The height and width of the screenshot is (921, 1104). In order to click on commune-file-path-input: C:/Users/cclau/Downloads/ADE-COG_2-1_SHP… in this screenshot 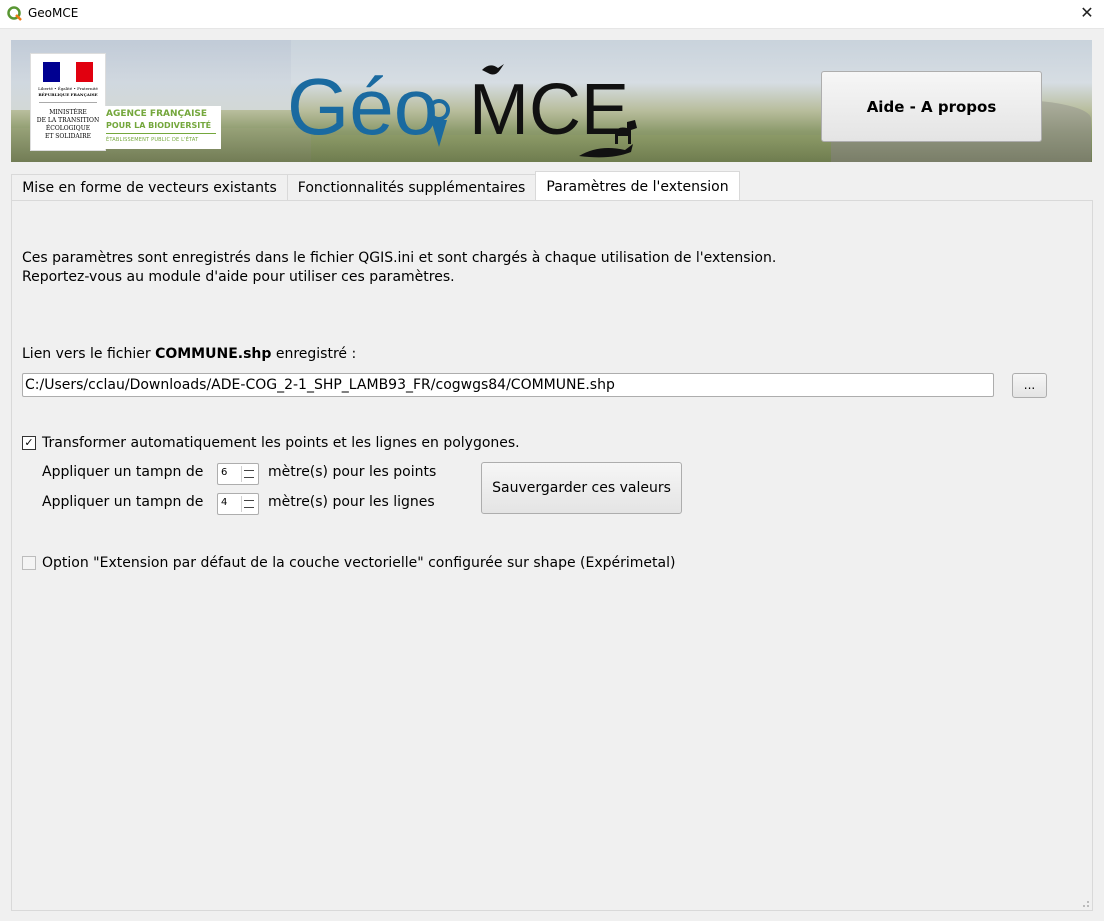, I will do `click(508, 385)`.